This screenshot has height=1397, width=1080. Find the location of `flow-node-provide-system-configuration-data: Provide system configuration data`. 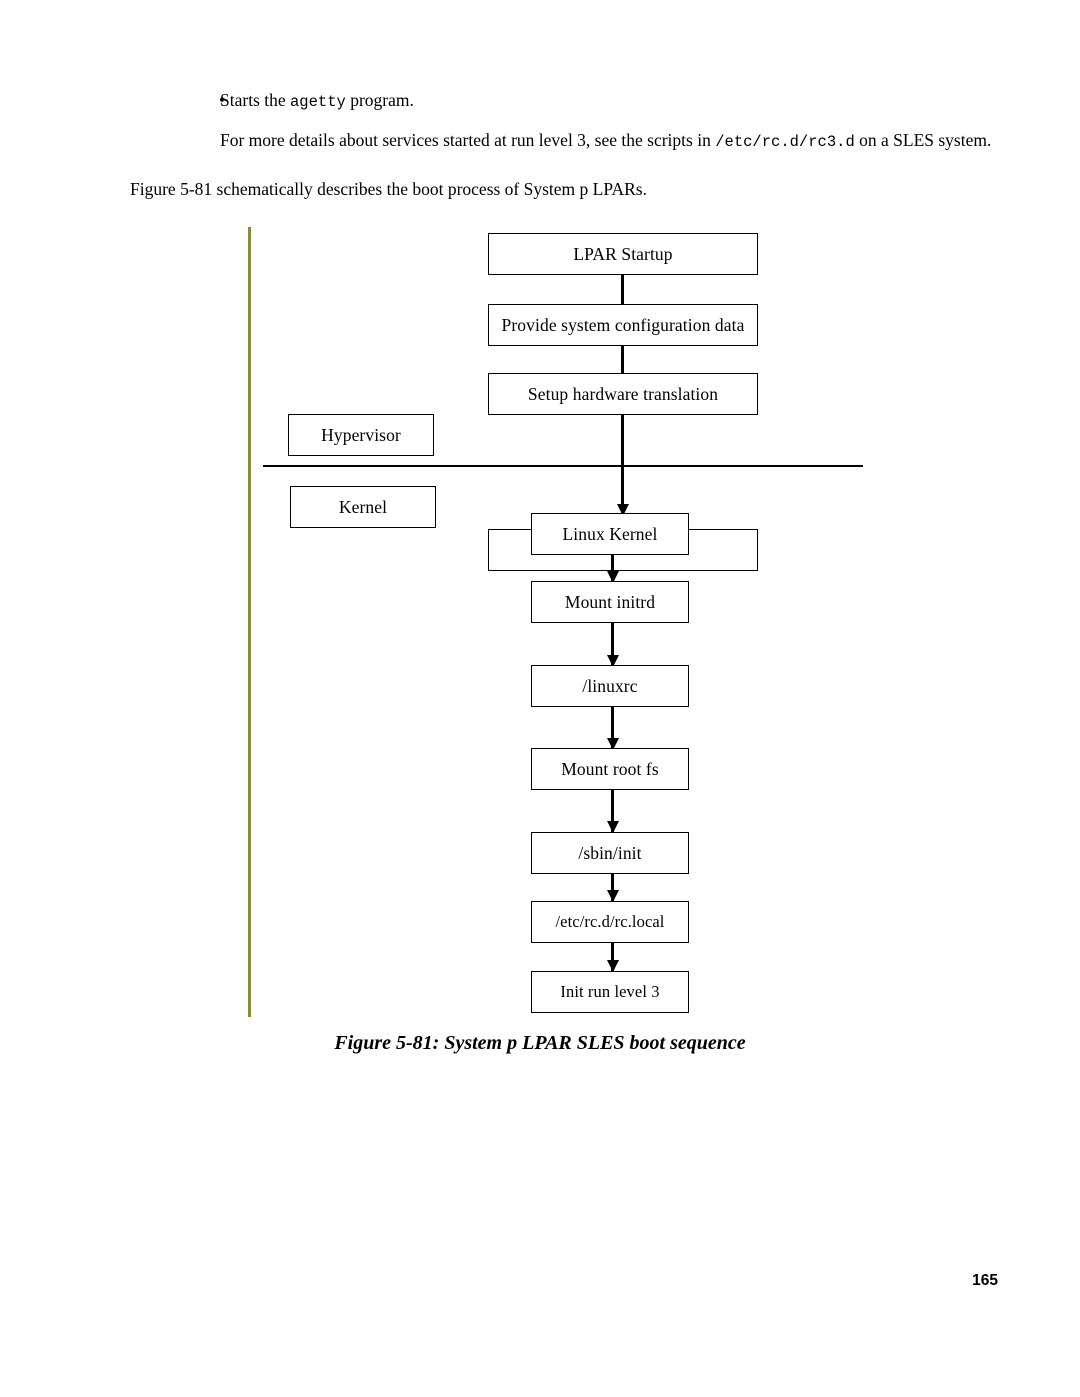

flow-node-provide-system-configuration-data: Provide system configuration data is located at coordinates (623, 325).